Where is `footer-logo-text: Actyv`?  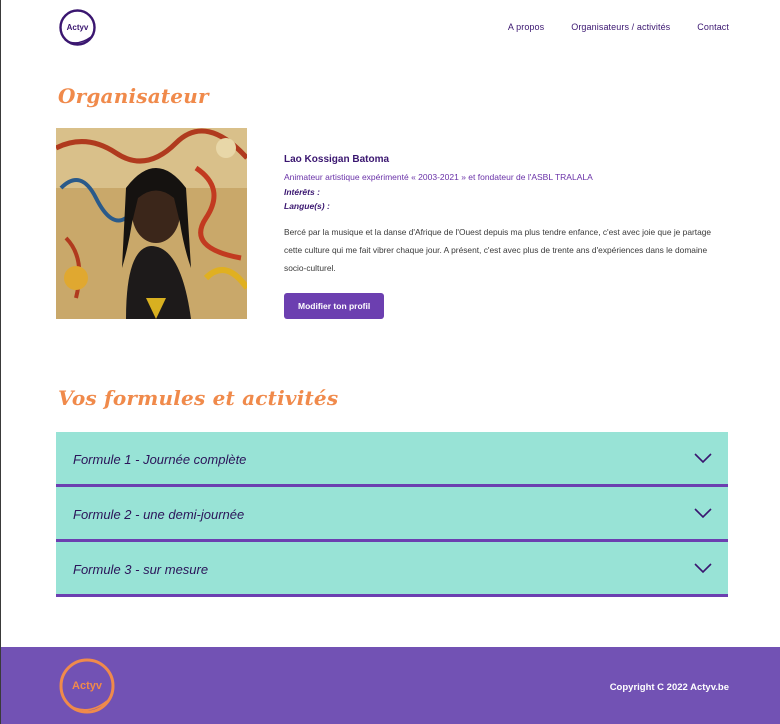
footer-logo-text: Actyv is located at coordinates (87, 686).